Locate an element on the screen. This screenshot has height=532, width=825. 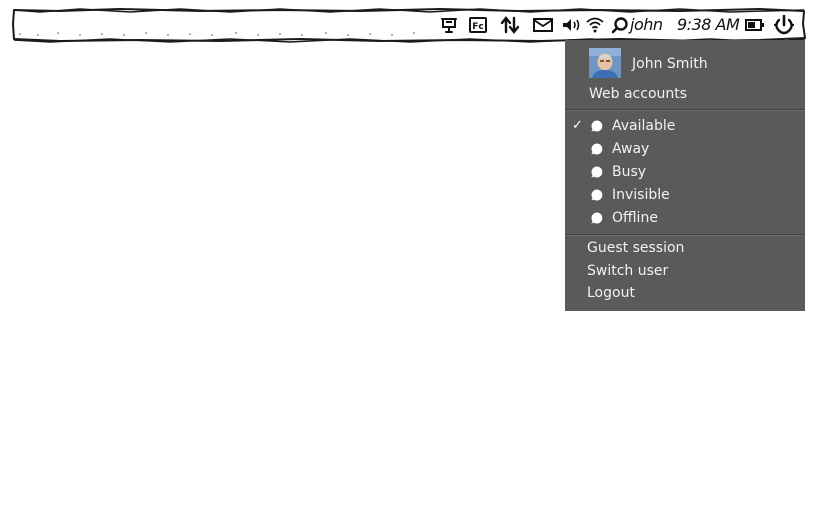
status-label: Available is located at coordinates (644, 126).